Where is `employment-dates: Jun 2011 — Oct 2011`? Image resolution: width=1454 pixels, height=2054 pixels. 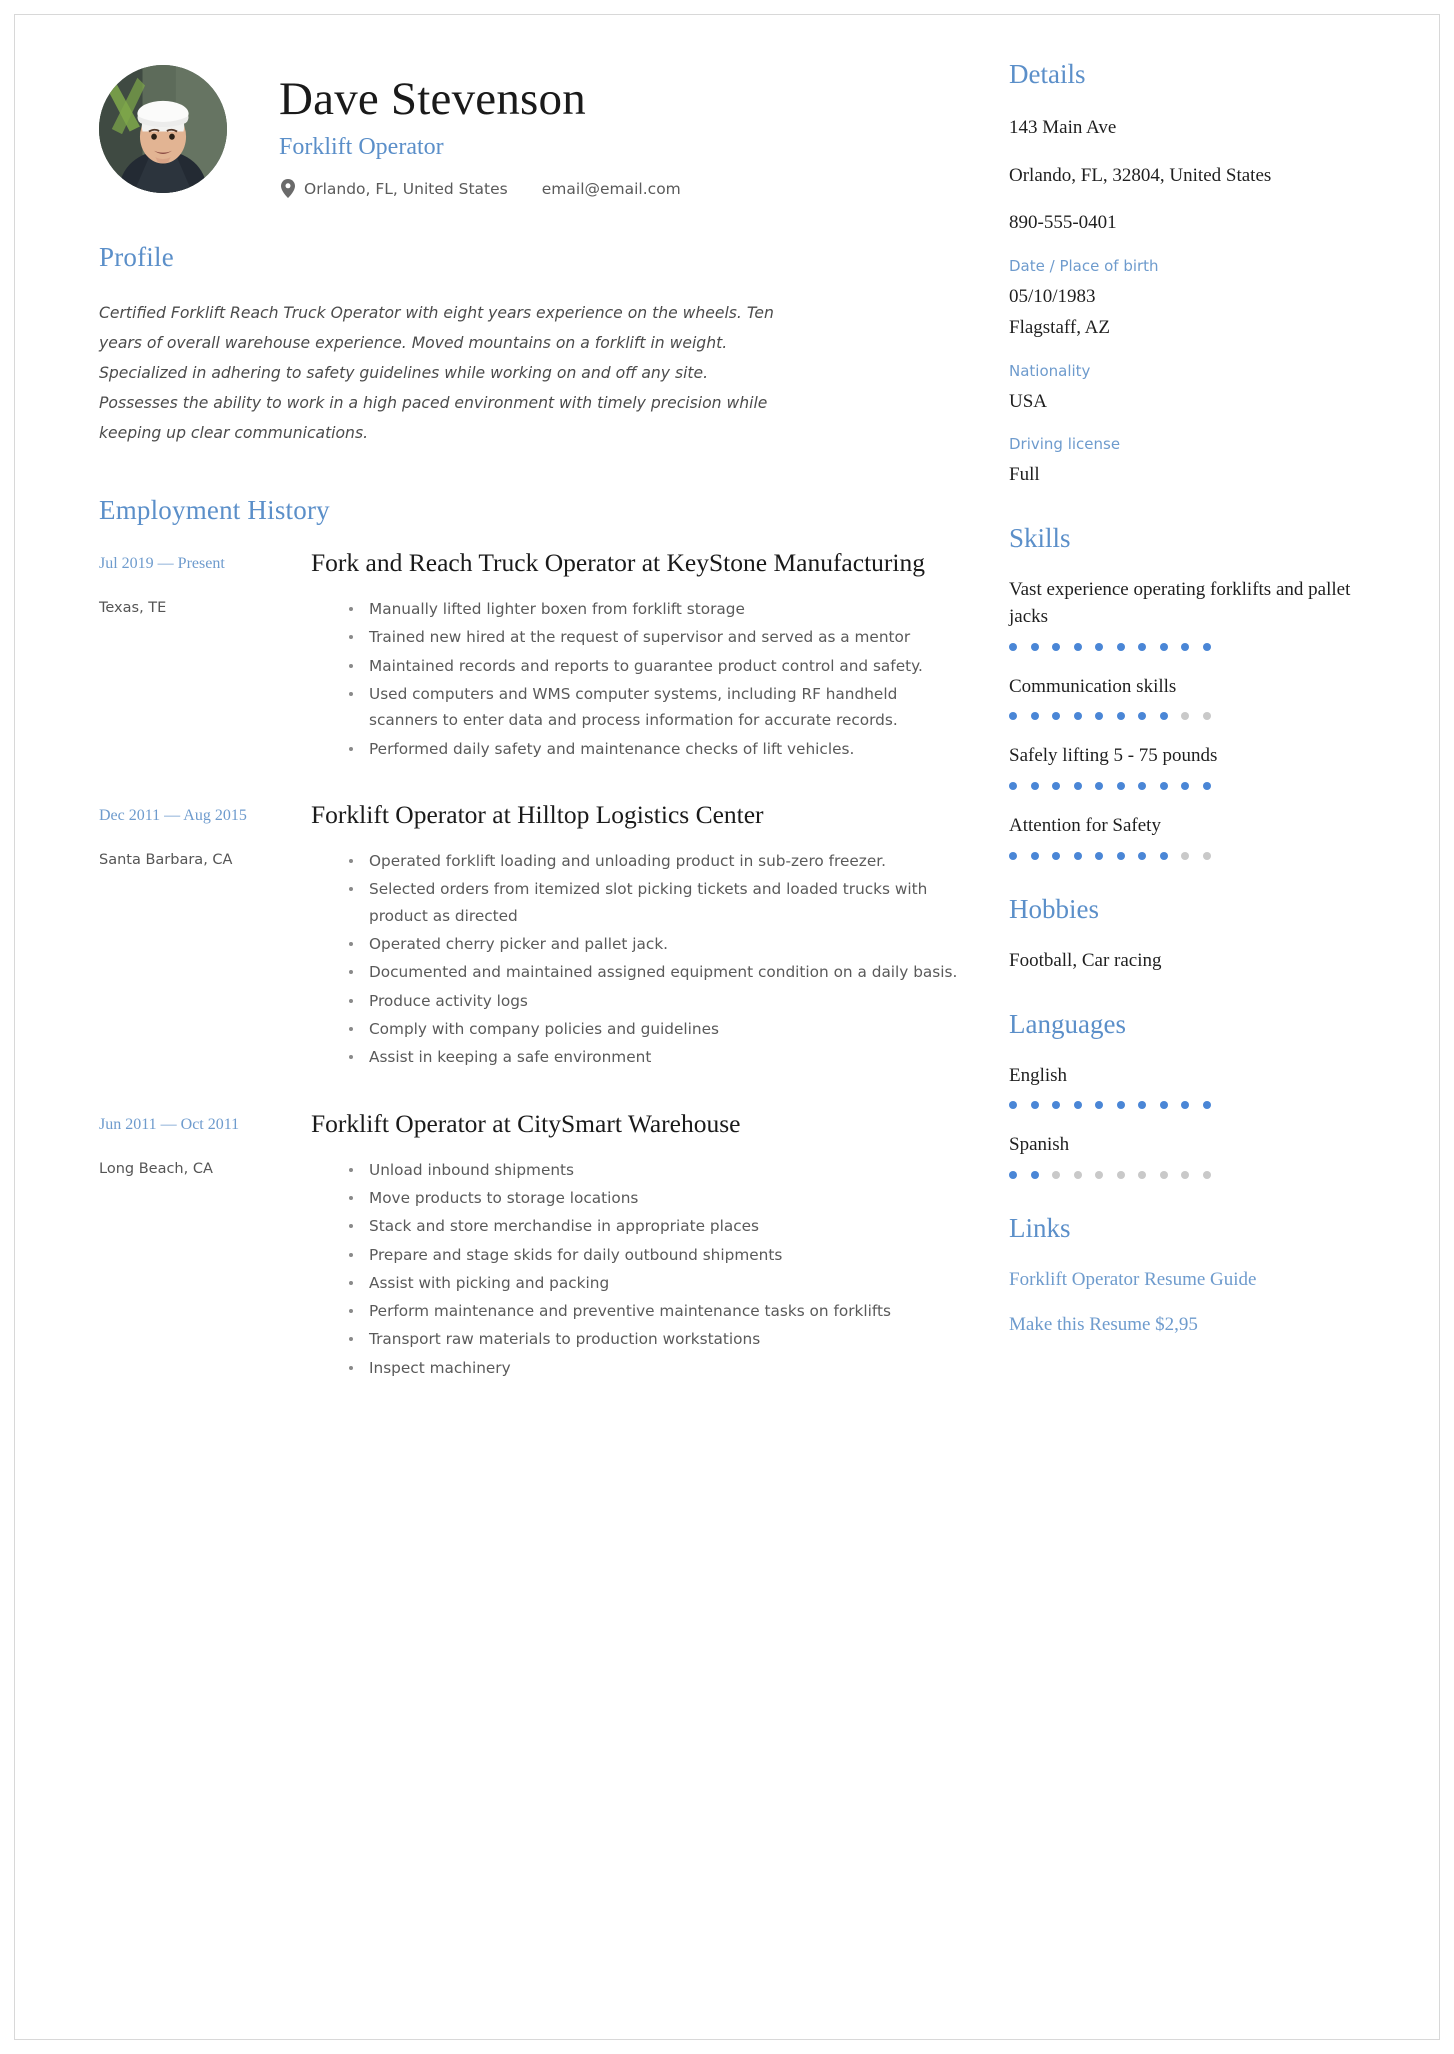 employment-dates: Jun 2011 — Oct 2011 is located at coordinates (169, 1124).